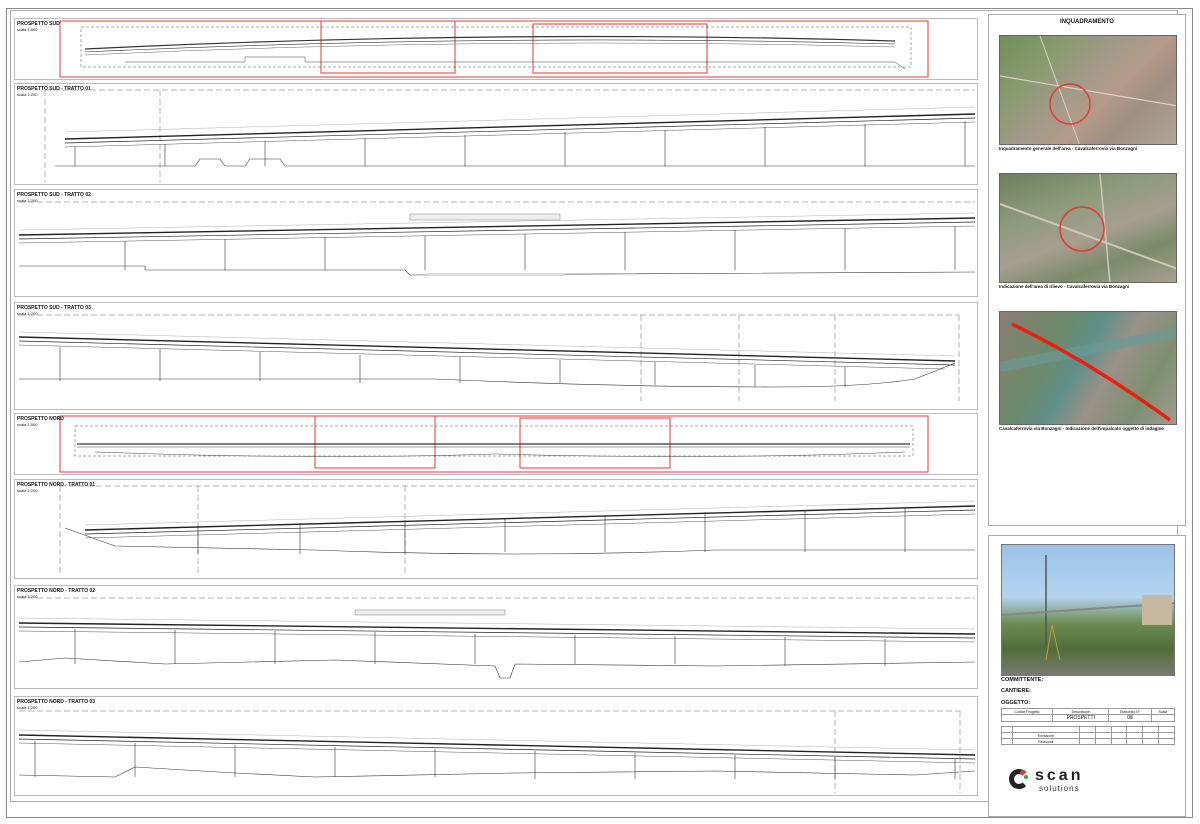 Image resolution: width=1200 pixels, height=824 pixels. I want to click on logo-mark-icon, so click(1019, 779).